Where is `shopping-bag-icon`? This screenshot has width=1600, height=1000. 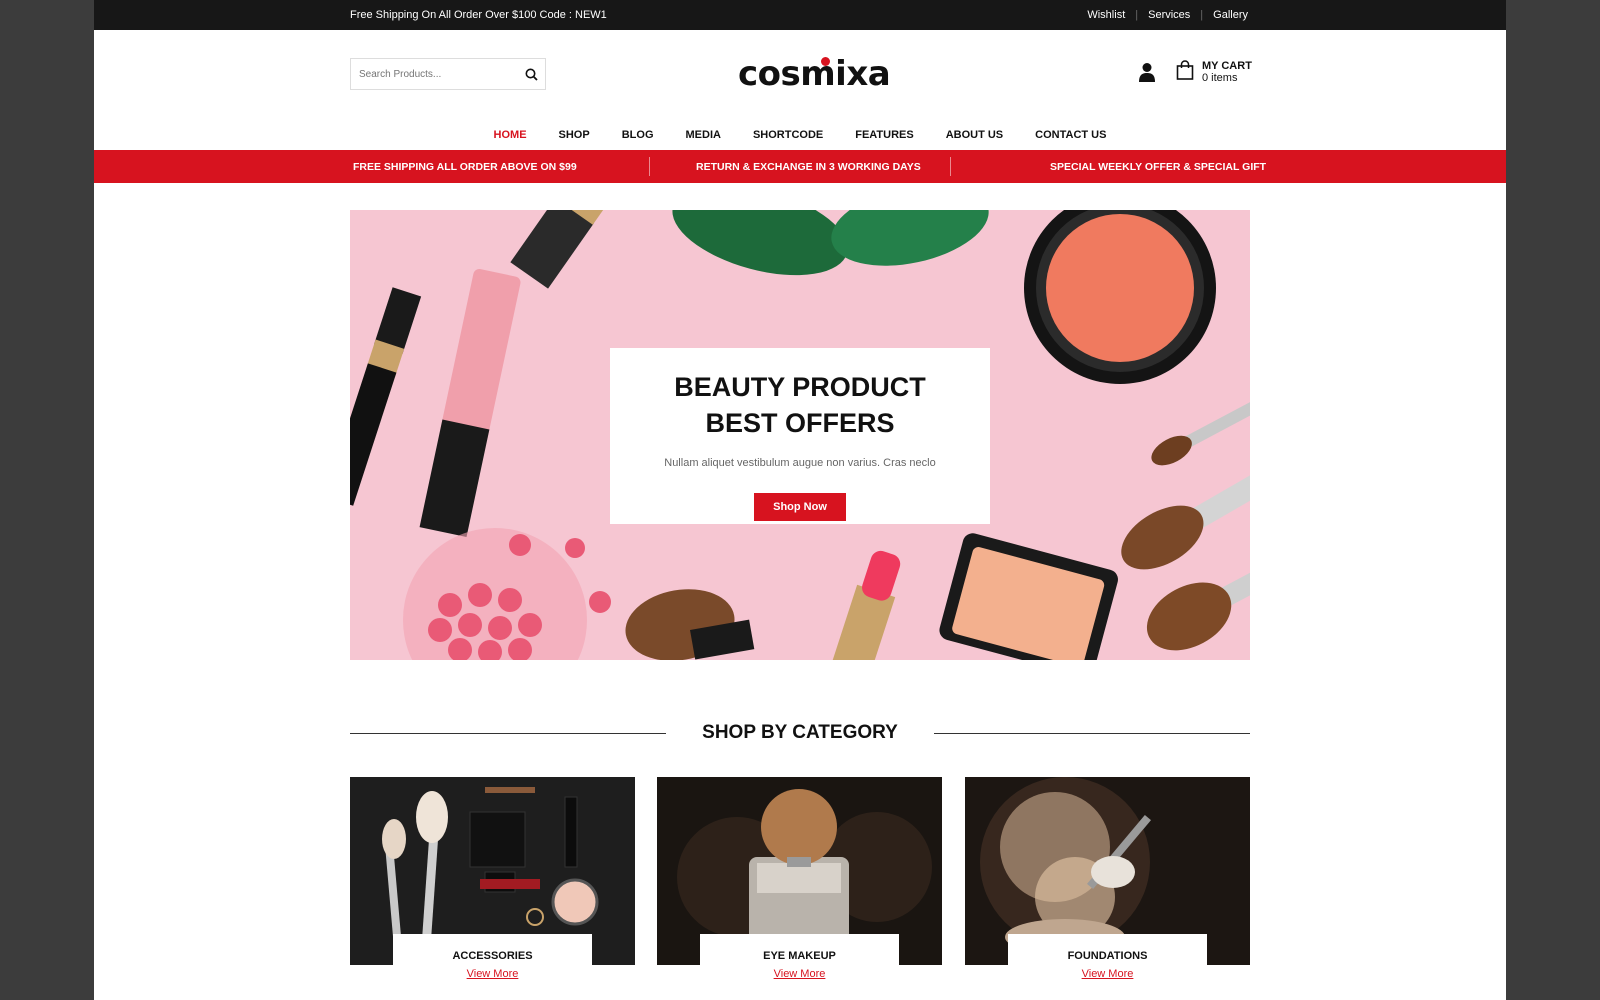 shopping-bag-icon is located at coordinates (1185, 72).